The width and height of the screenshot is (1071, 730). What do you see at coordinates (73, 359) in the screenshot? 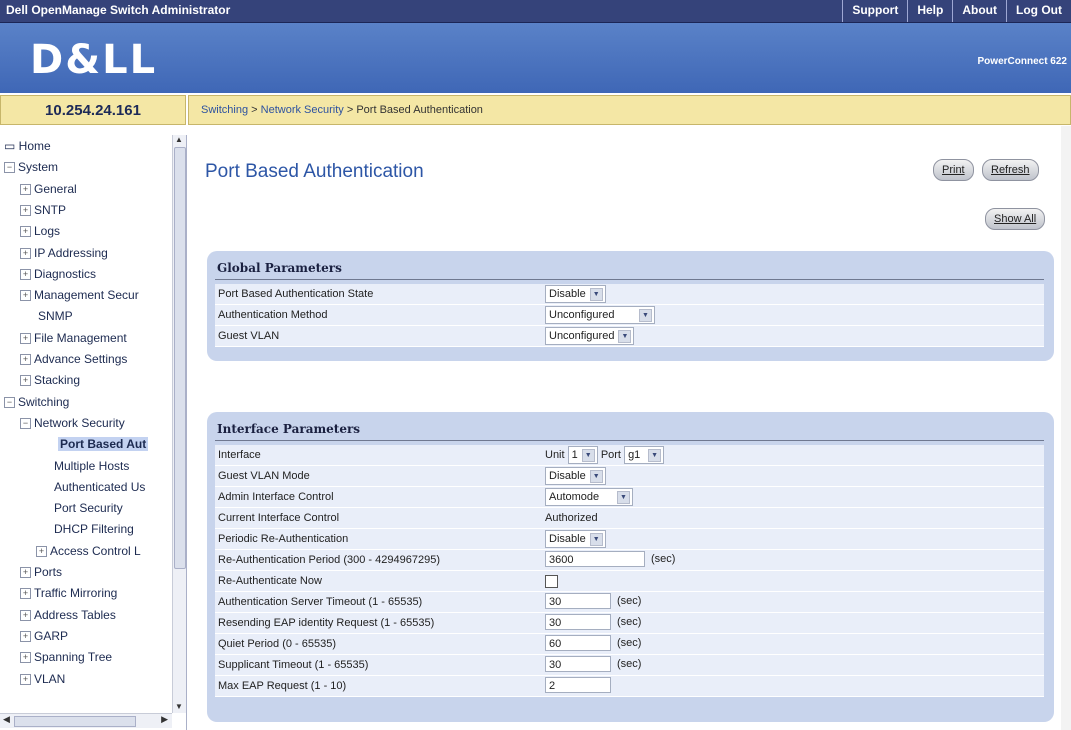
I see `sidebar-item: + Advance Settings` at bounding box center [73, 359].